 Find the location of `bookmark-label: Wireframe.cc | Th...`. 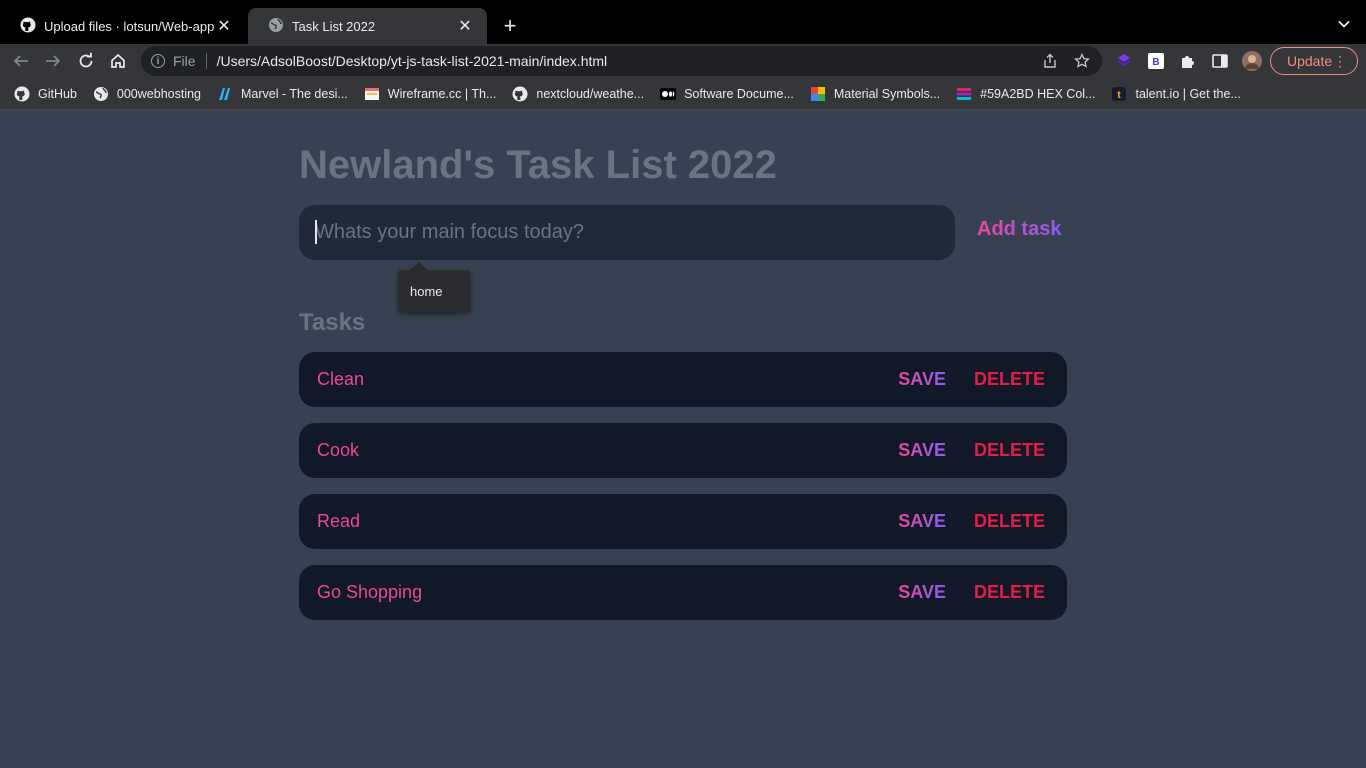

bookmark-label: Wireframe.cc | Th... is located at coordinates (442, 93).